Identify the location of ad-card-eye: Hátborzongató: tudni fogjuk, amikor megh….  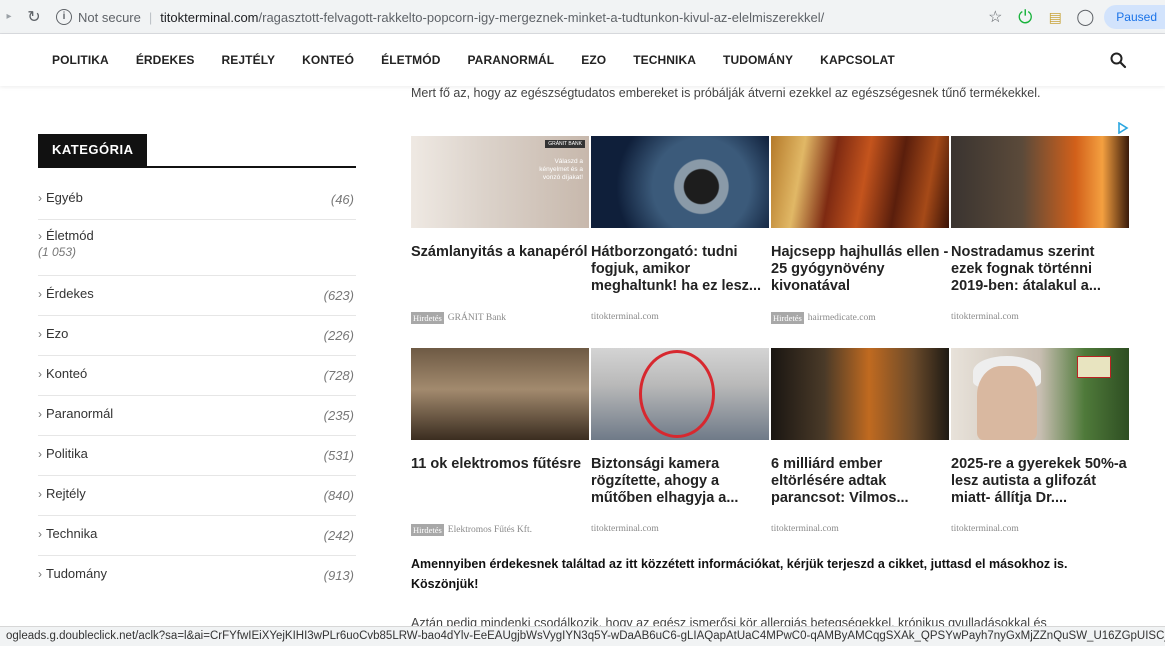
(680, 229).